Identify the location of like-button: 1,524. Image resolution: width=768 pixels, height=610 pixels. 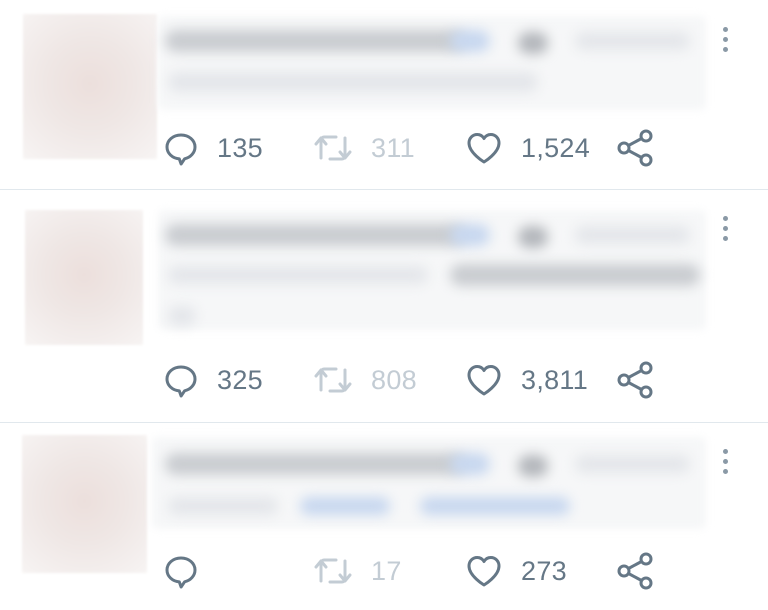
(527, 148).